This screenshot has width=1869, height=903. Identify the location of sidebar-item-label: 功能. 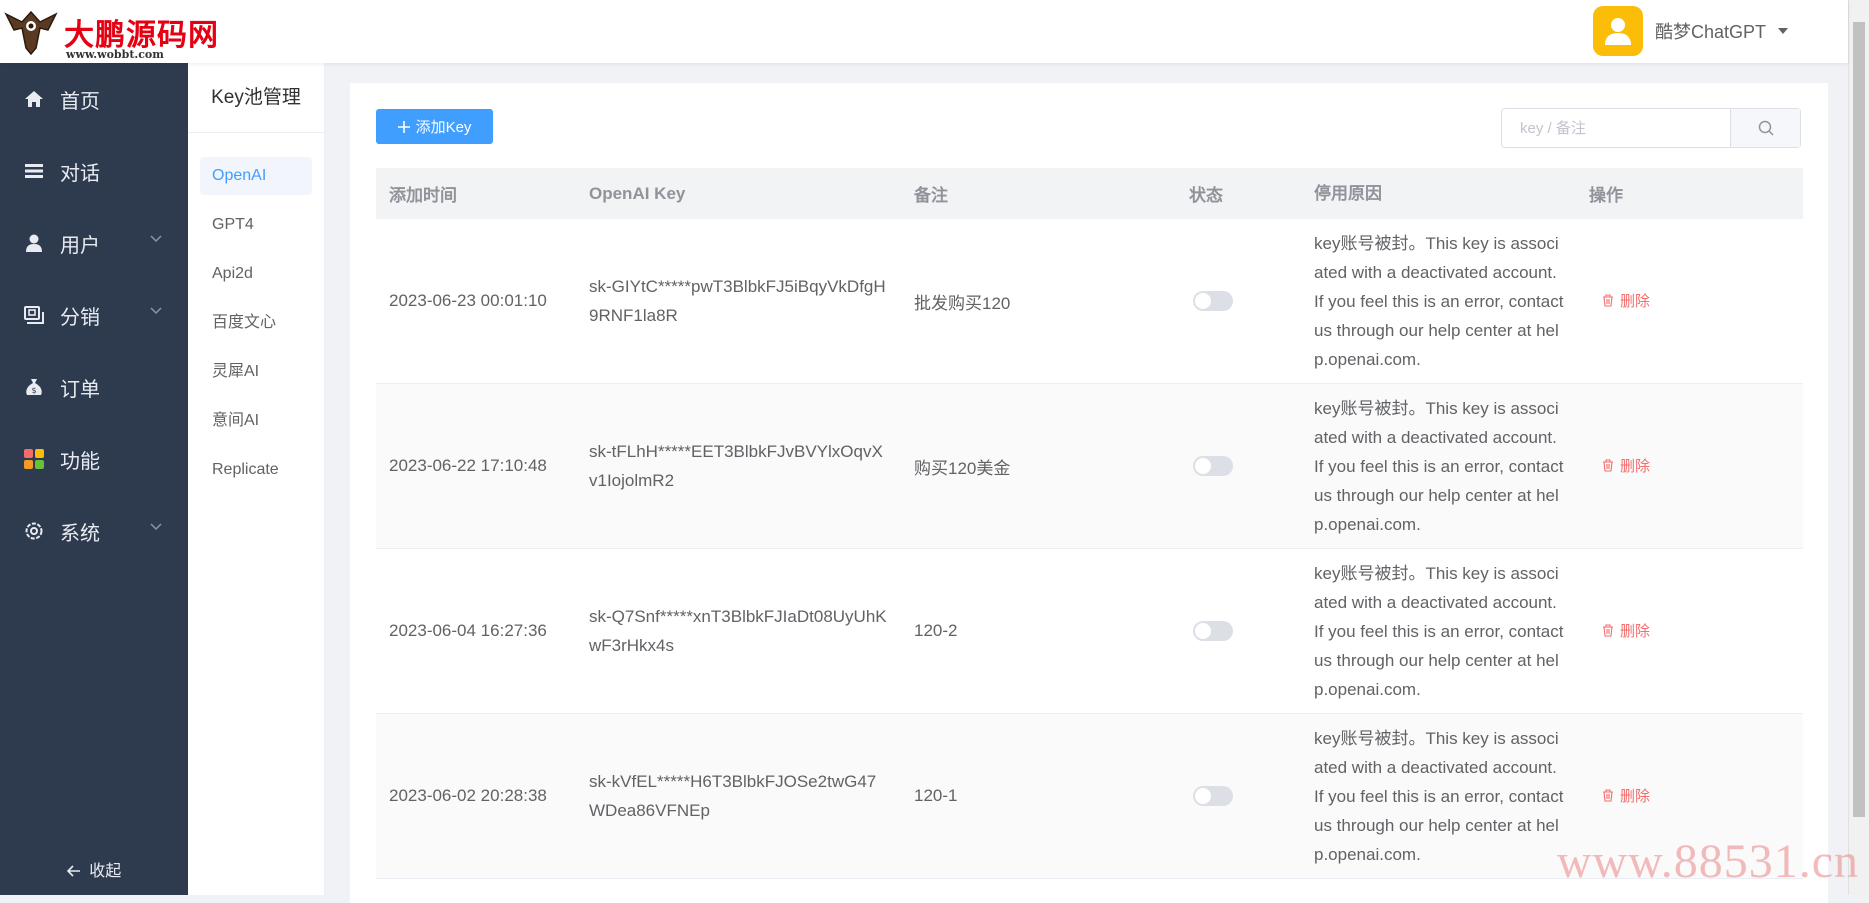
(80, 459).